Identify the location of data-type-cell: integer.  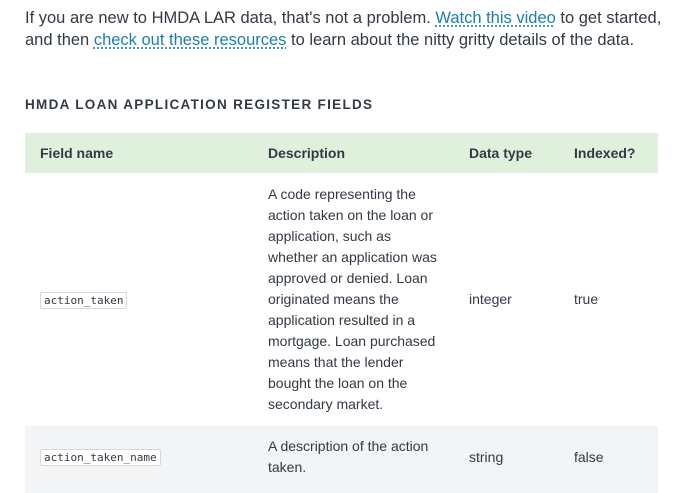
(490, 299).